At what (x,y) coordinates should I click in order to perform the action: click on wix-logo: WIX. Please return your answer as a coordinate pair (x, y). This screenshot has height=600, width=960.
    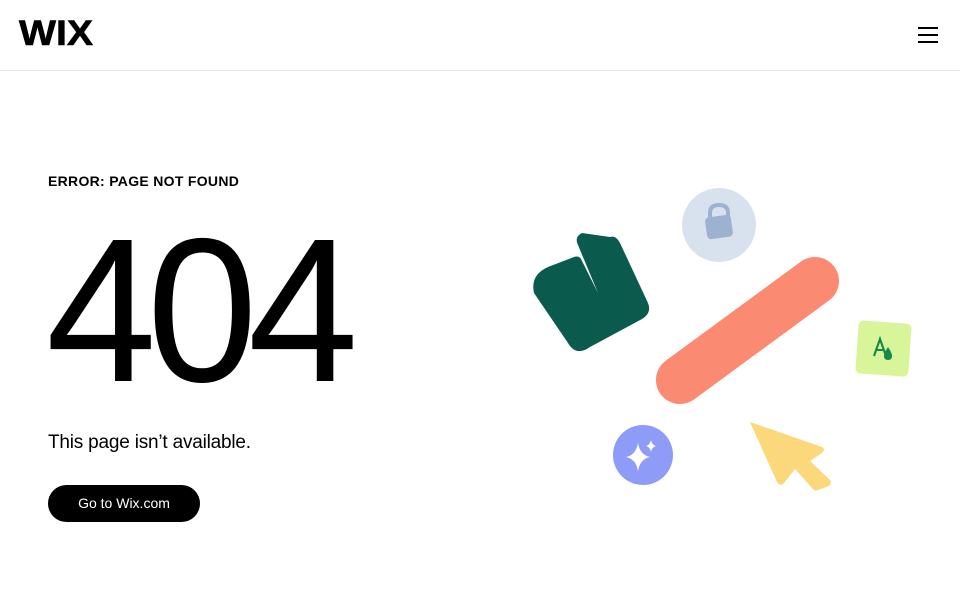
    Looking at the image, I should click on (56, 34).